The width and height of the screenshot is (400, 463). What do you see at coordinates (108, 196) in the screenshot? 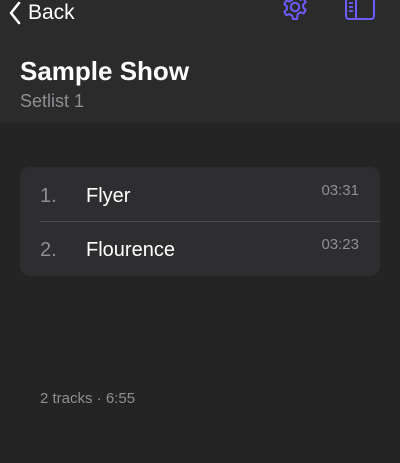
I see `track-name: Flyer` at bounding box center [108, 196].